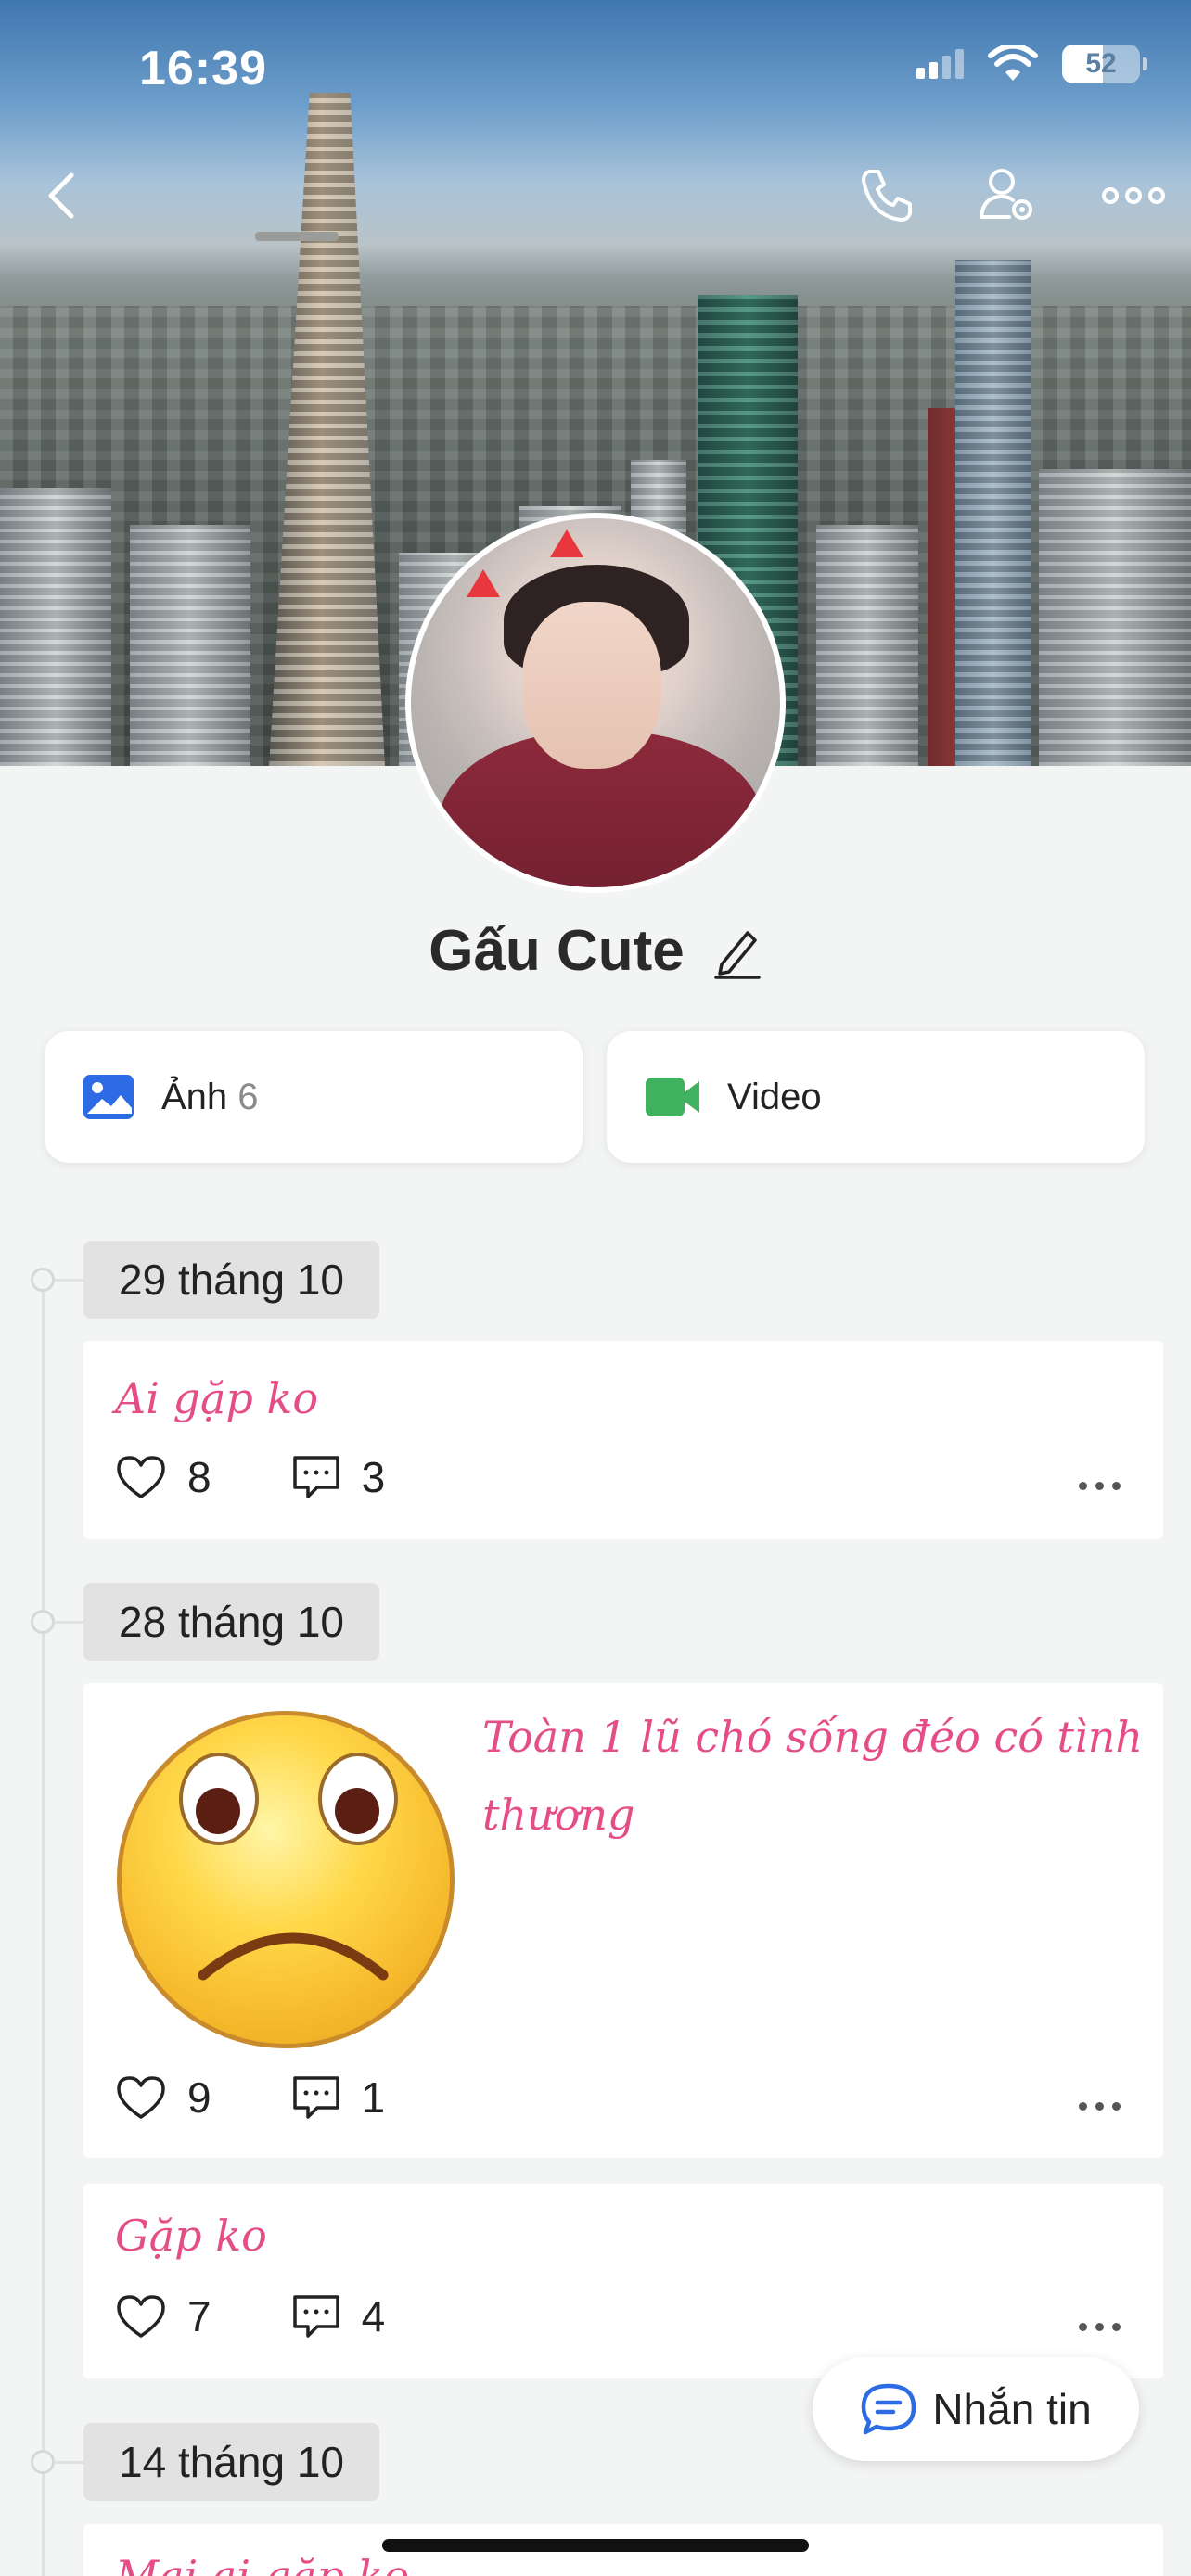 Image resolution: width=1191 pixels, height=2576 pixels. Describe the element at coordinates (373, 2316) in the screenshot. I see `comment-count: 4` at that location.